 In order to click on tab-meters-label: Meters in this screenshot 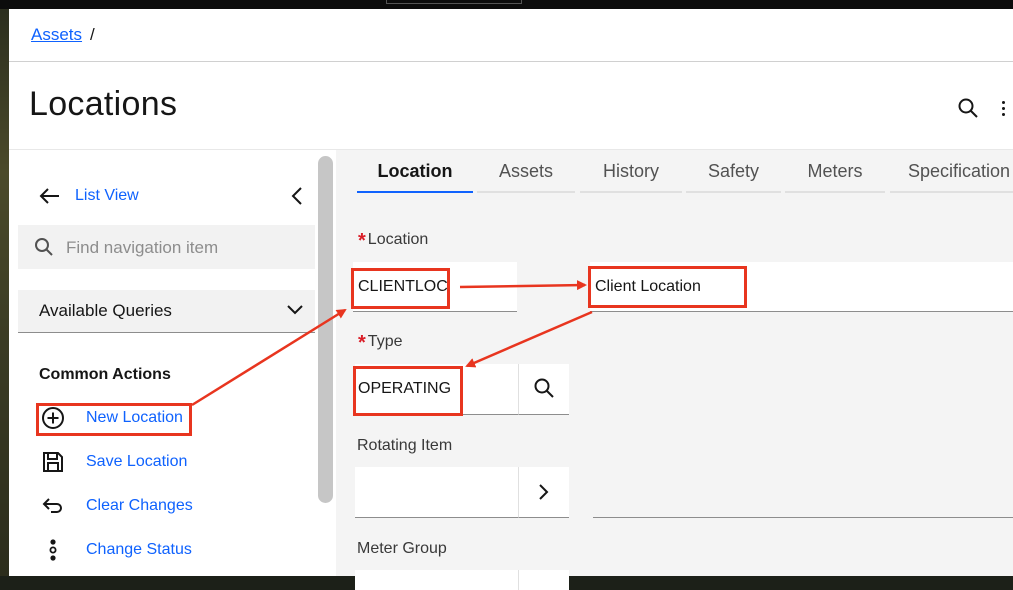, I will do `click(835, 171)`.